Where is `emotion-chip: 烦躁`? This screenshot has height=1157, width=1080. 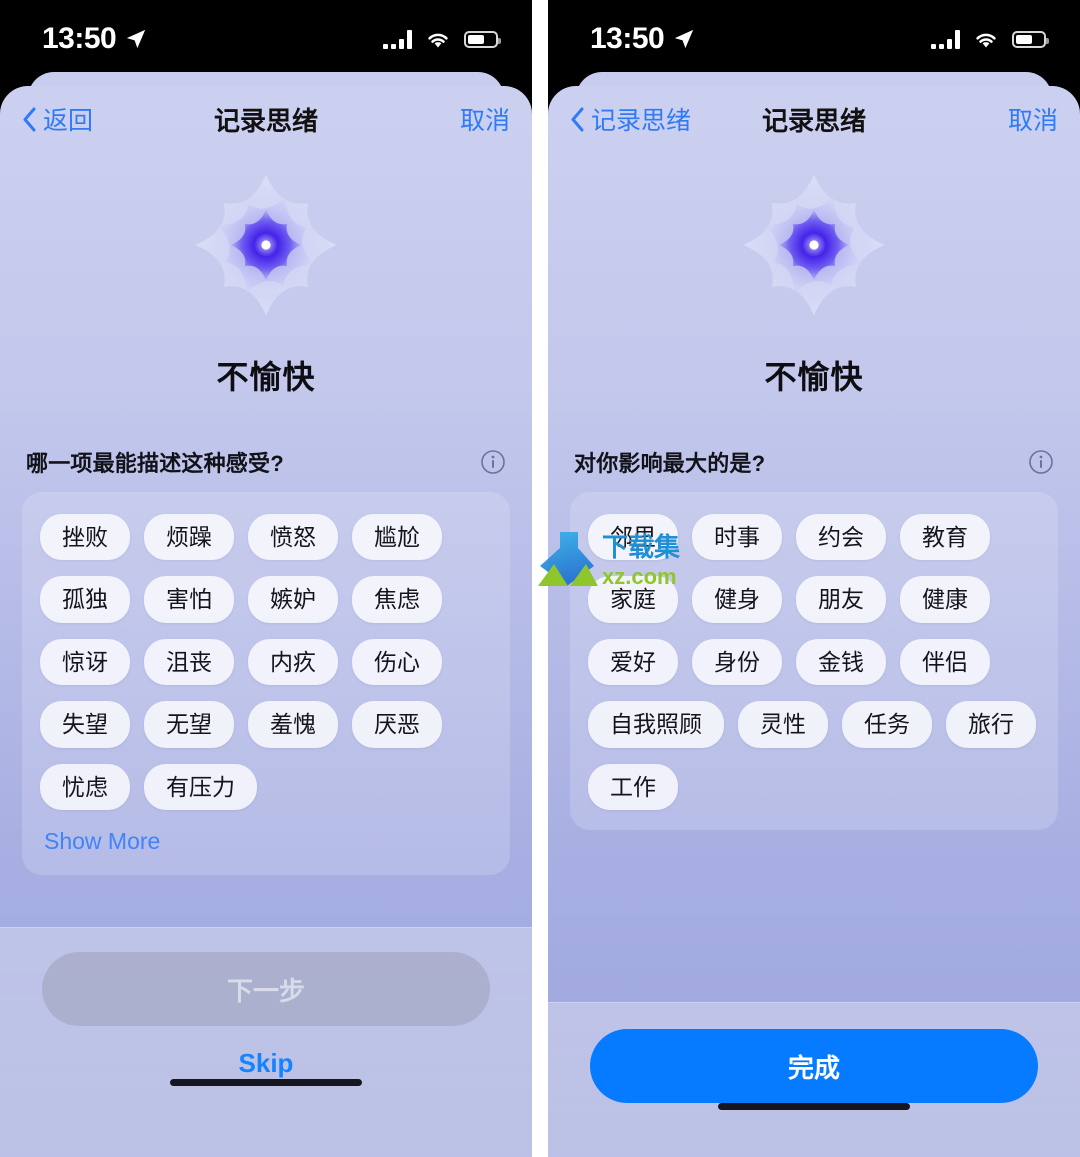
emotion-chip: 烦躁 is located at coordinates (189, 537).